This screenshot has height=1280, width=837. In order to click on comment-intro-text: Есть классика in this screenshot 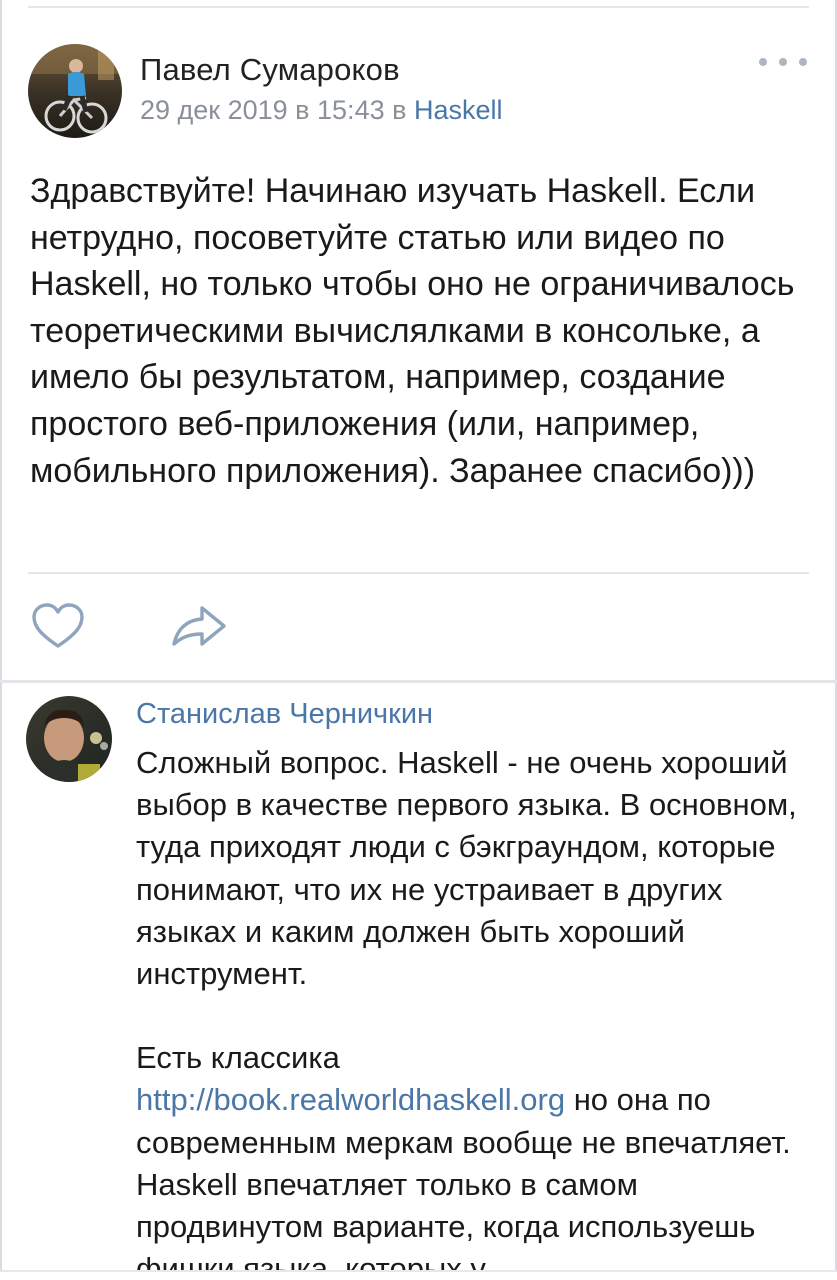, I will do `click(238, 1058)`.